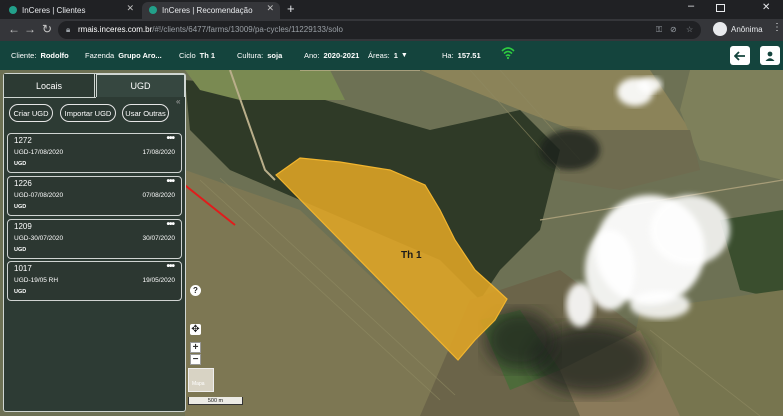 The width and height of the screenshot is (783, 416). Describe the element at coordinates (469, 55) in the screenshot. I see `ha-value: 157.51` at that location.